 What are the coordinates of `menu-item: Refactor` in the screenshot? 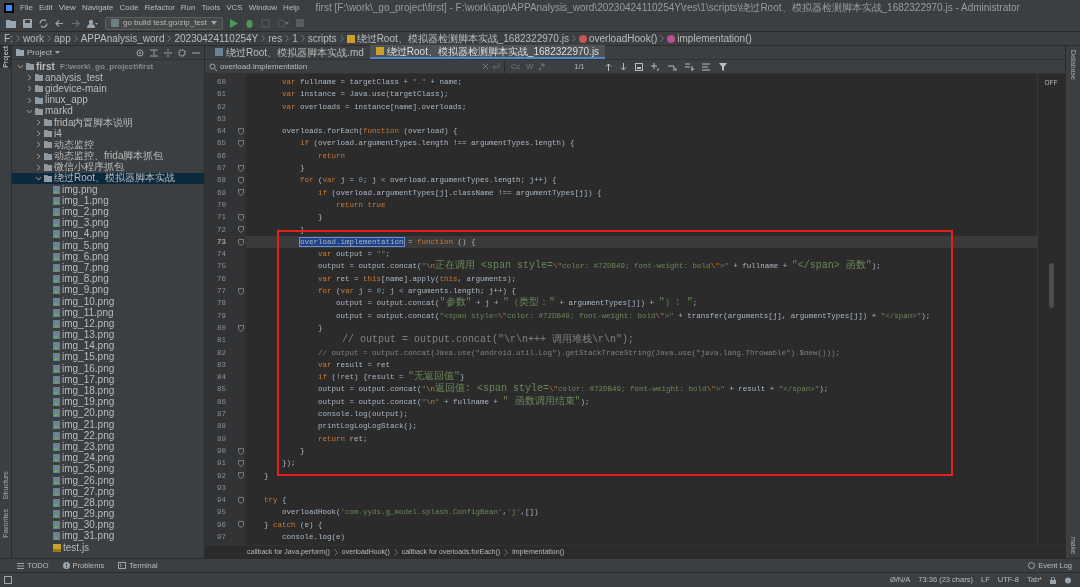 It's located at (159, 7).